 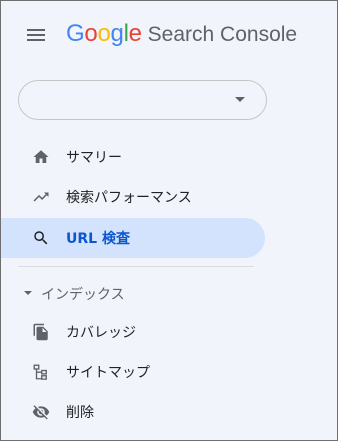 I want to click on google-logo: Google, so click(x=104, y=34).